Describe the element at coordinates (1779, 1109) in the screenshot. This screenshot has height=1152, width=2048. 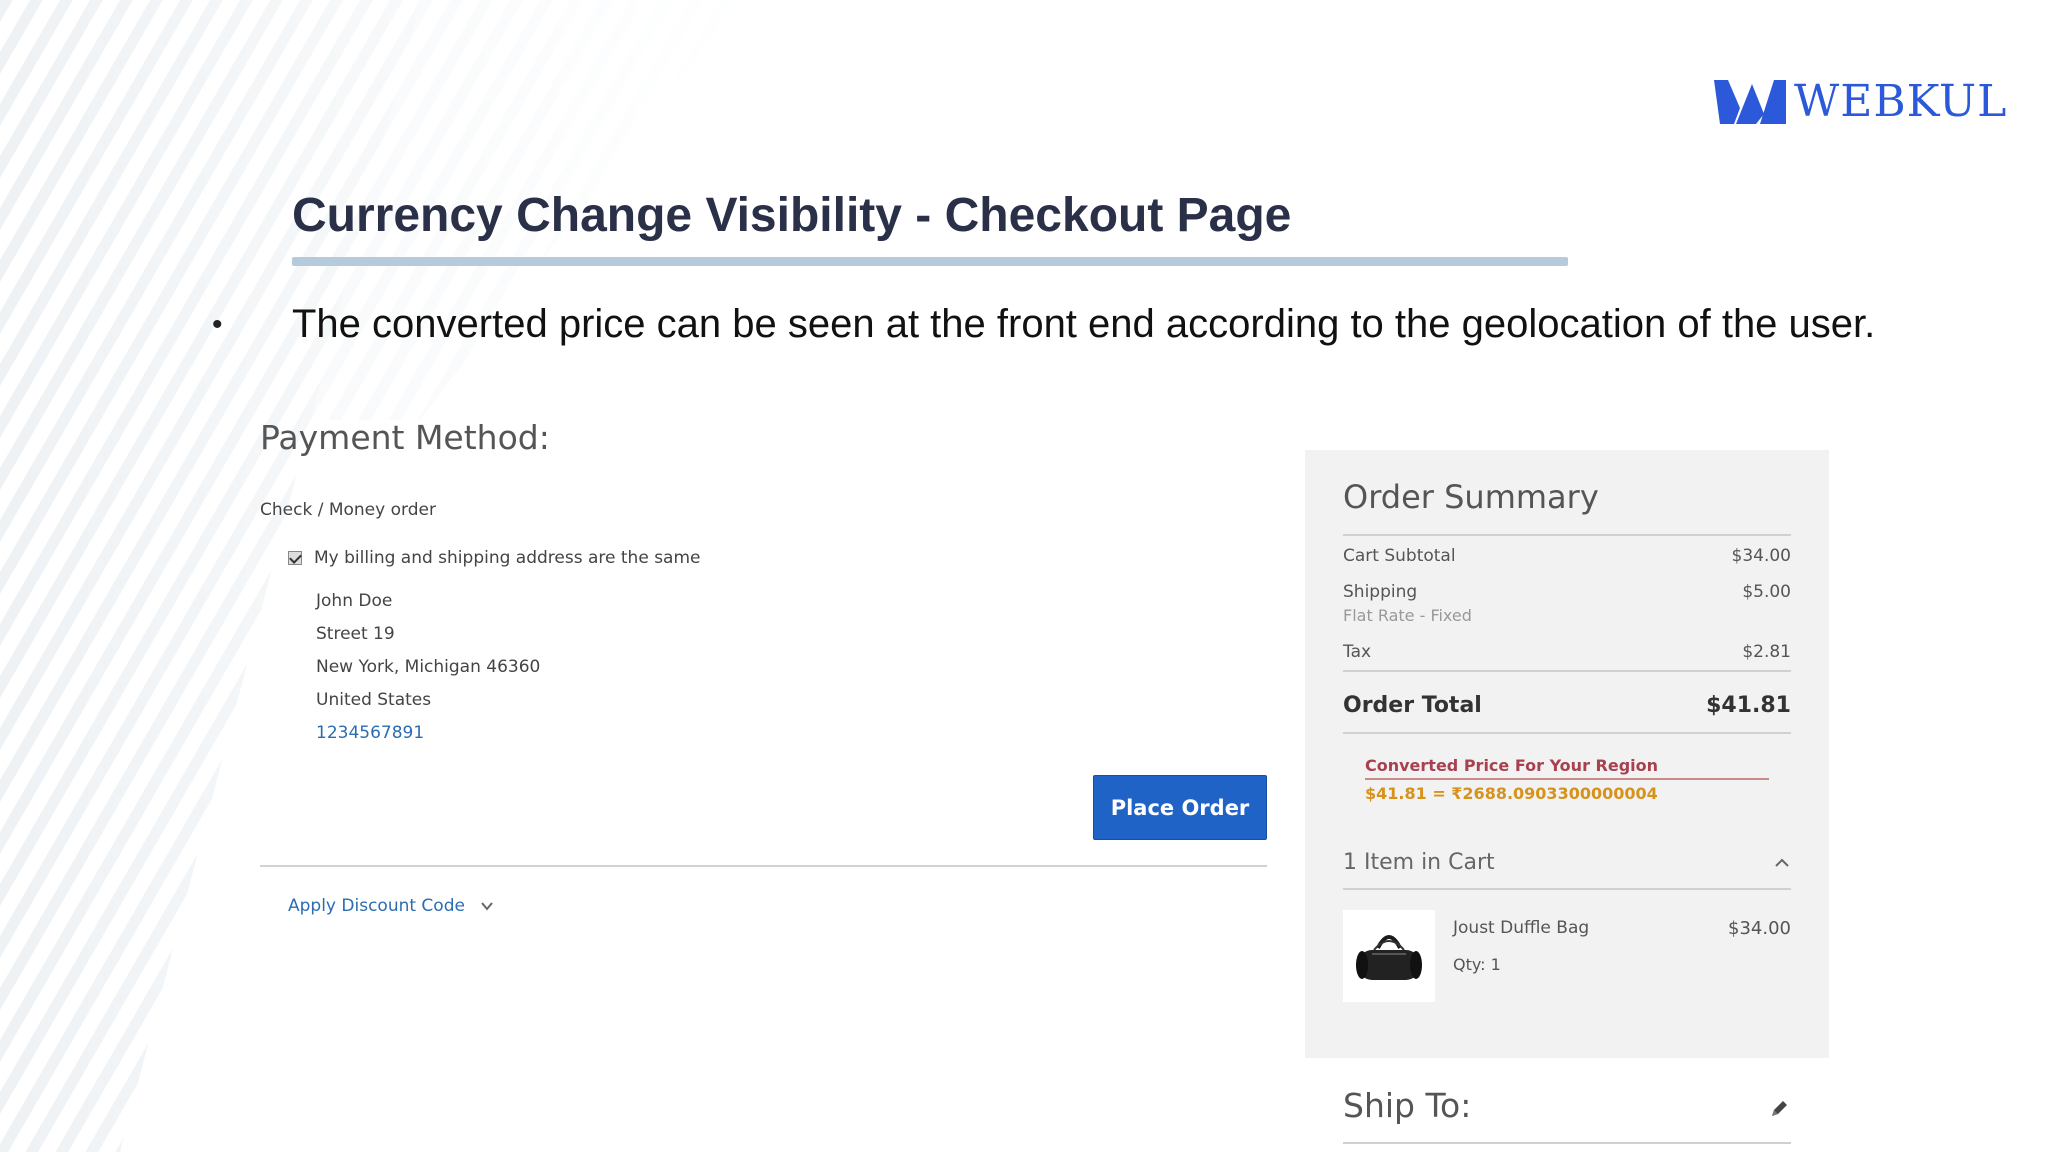
I see `pencil-icon` at that location.